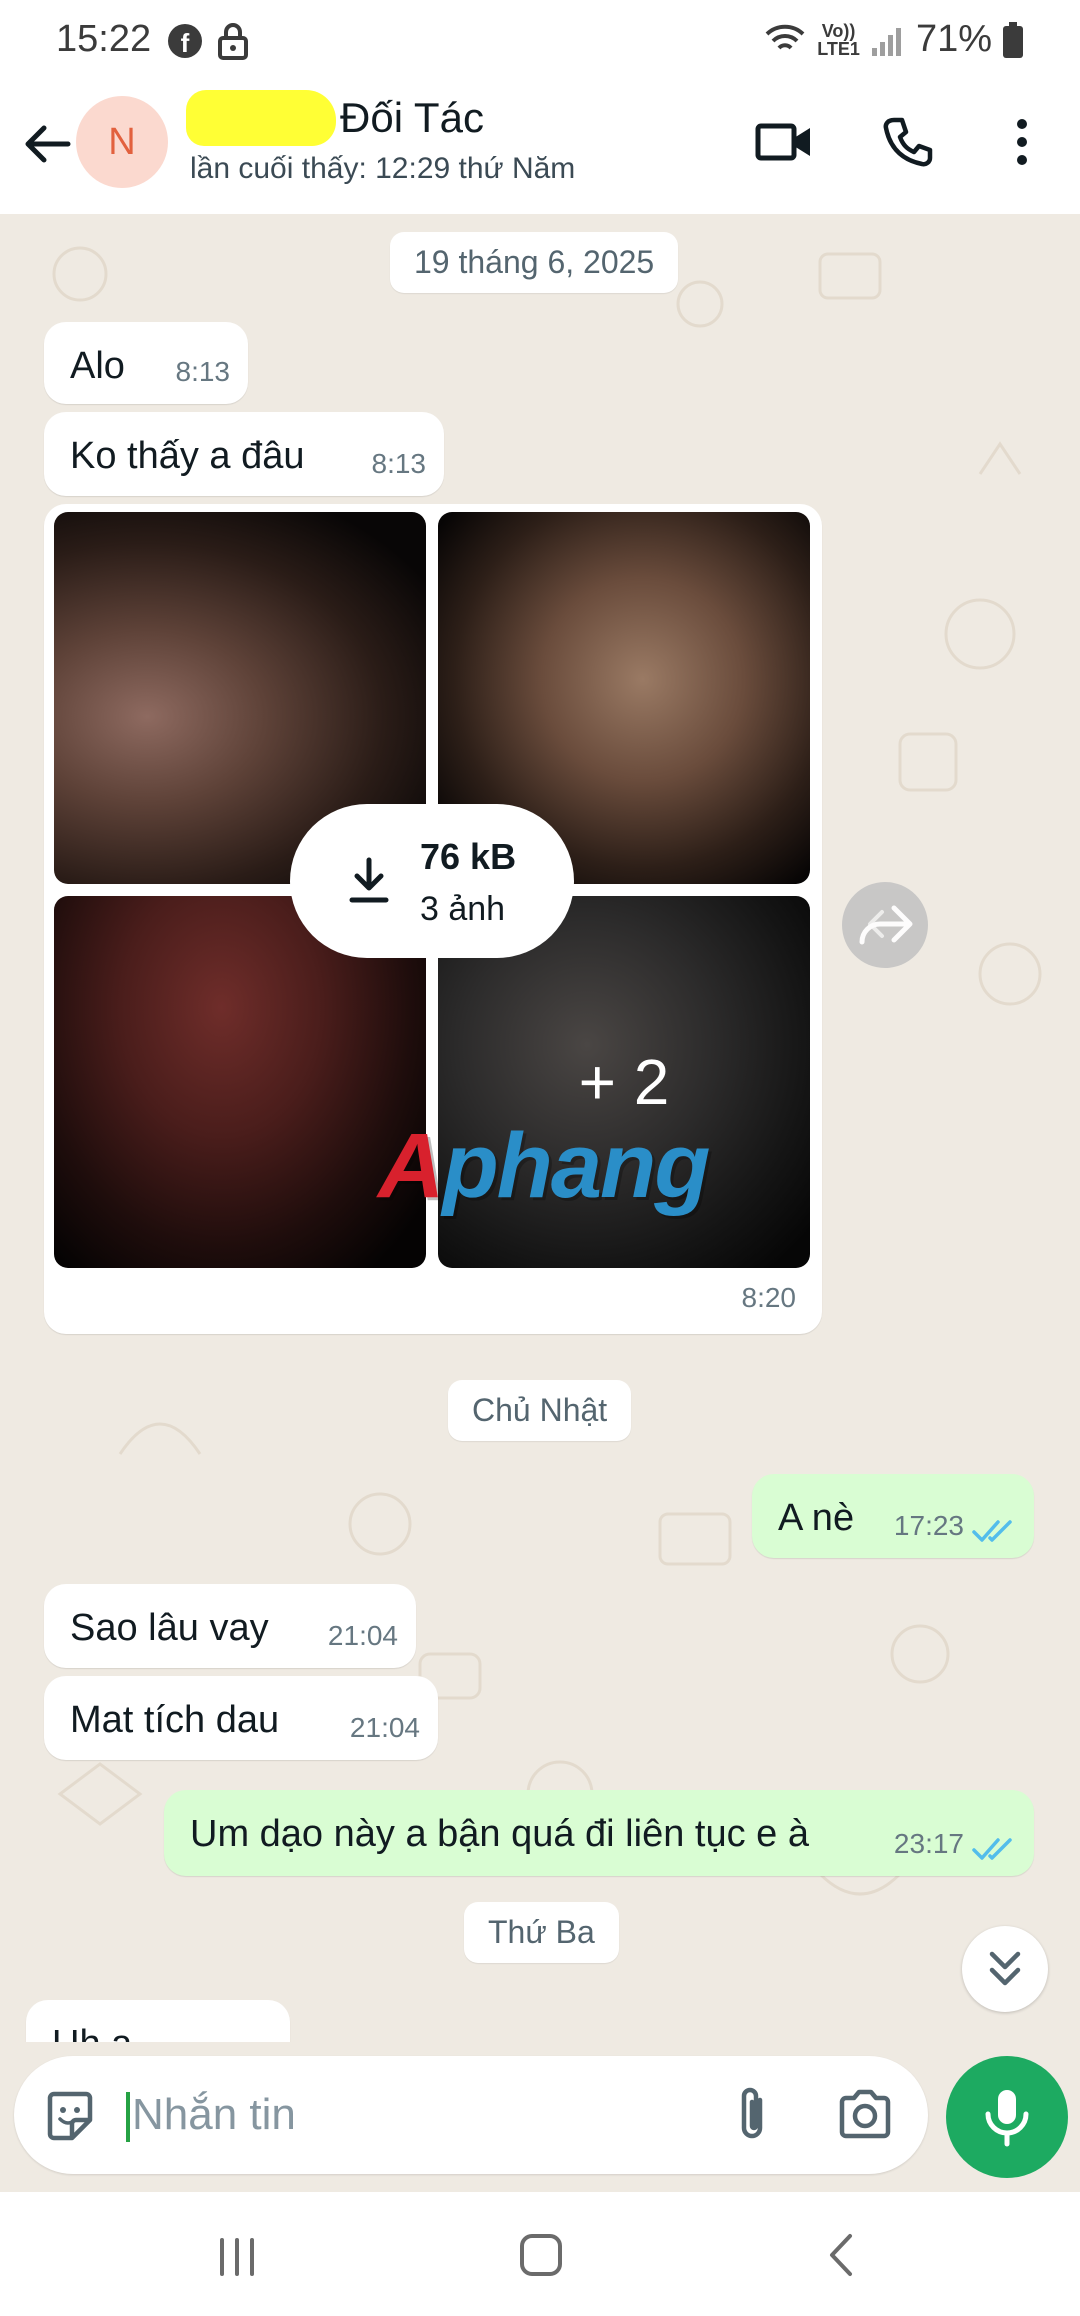 The width and height of the screenshot is (1080, 2316). I want to click on message-text: Sao lâu vay, so click(169, 1628).